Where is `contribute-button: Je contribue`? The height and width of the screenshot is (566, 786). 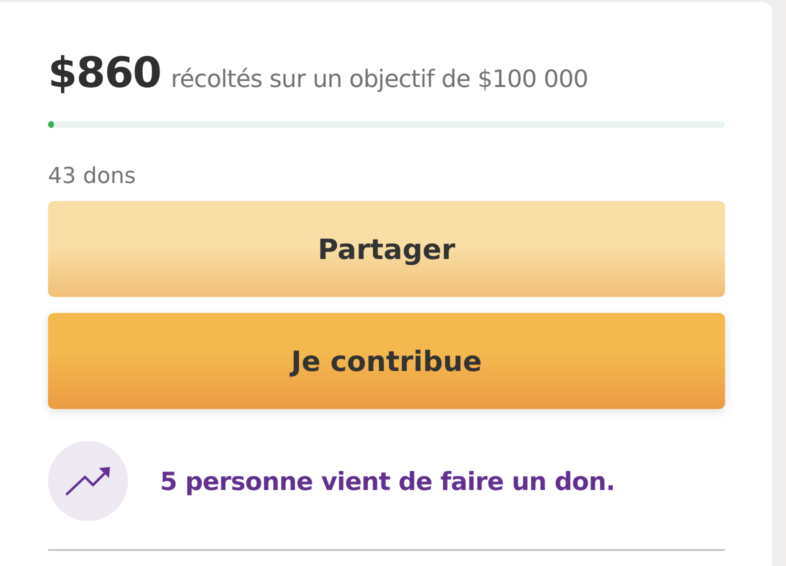 contribute-button: Je contribue is located at coordinates (386, 361).